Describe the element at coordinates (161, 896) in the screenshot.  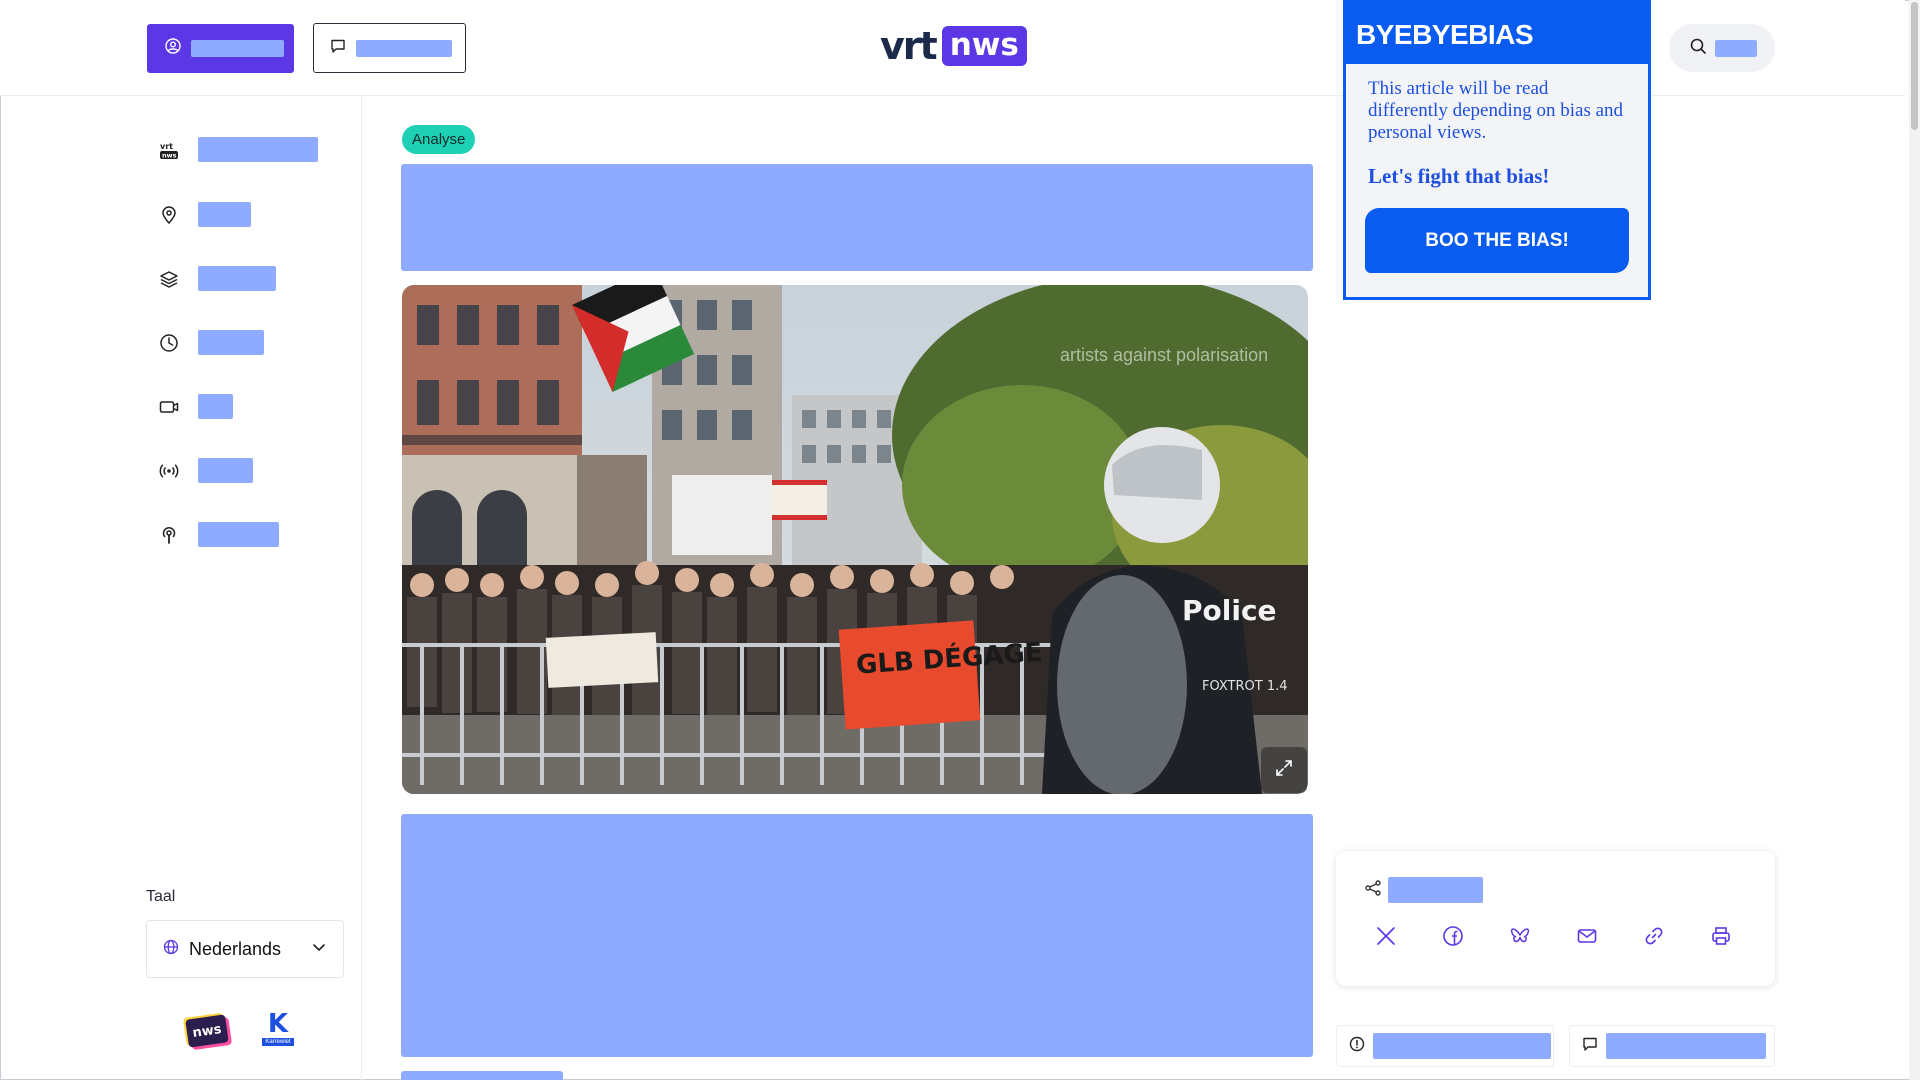
I see `language-label: Taal` at that location.